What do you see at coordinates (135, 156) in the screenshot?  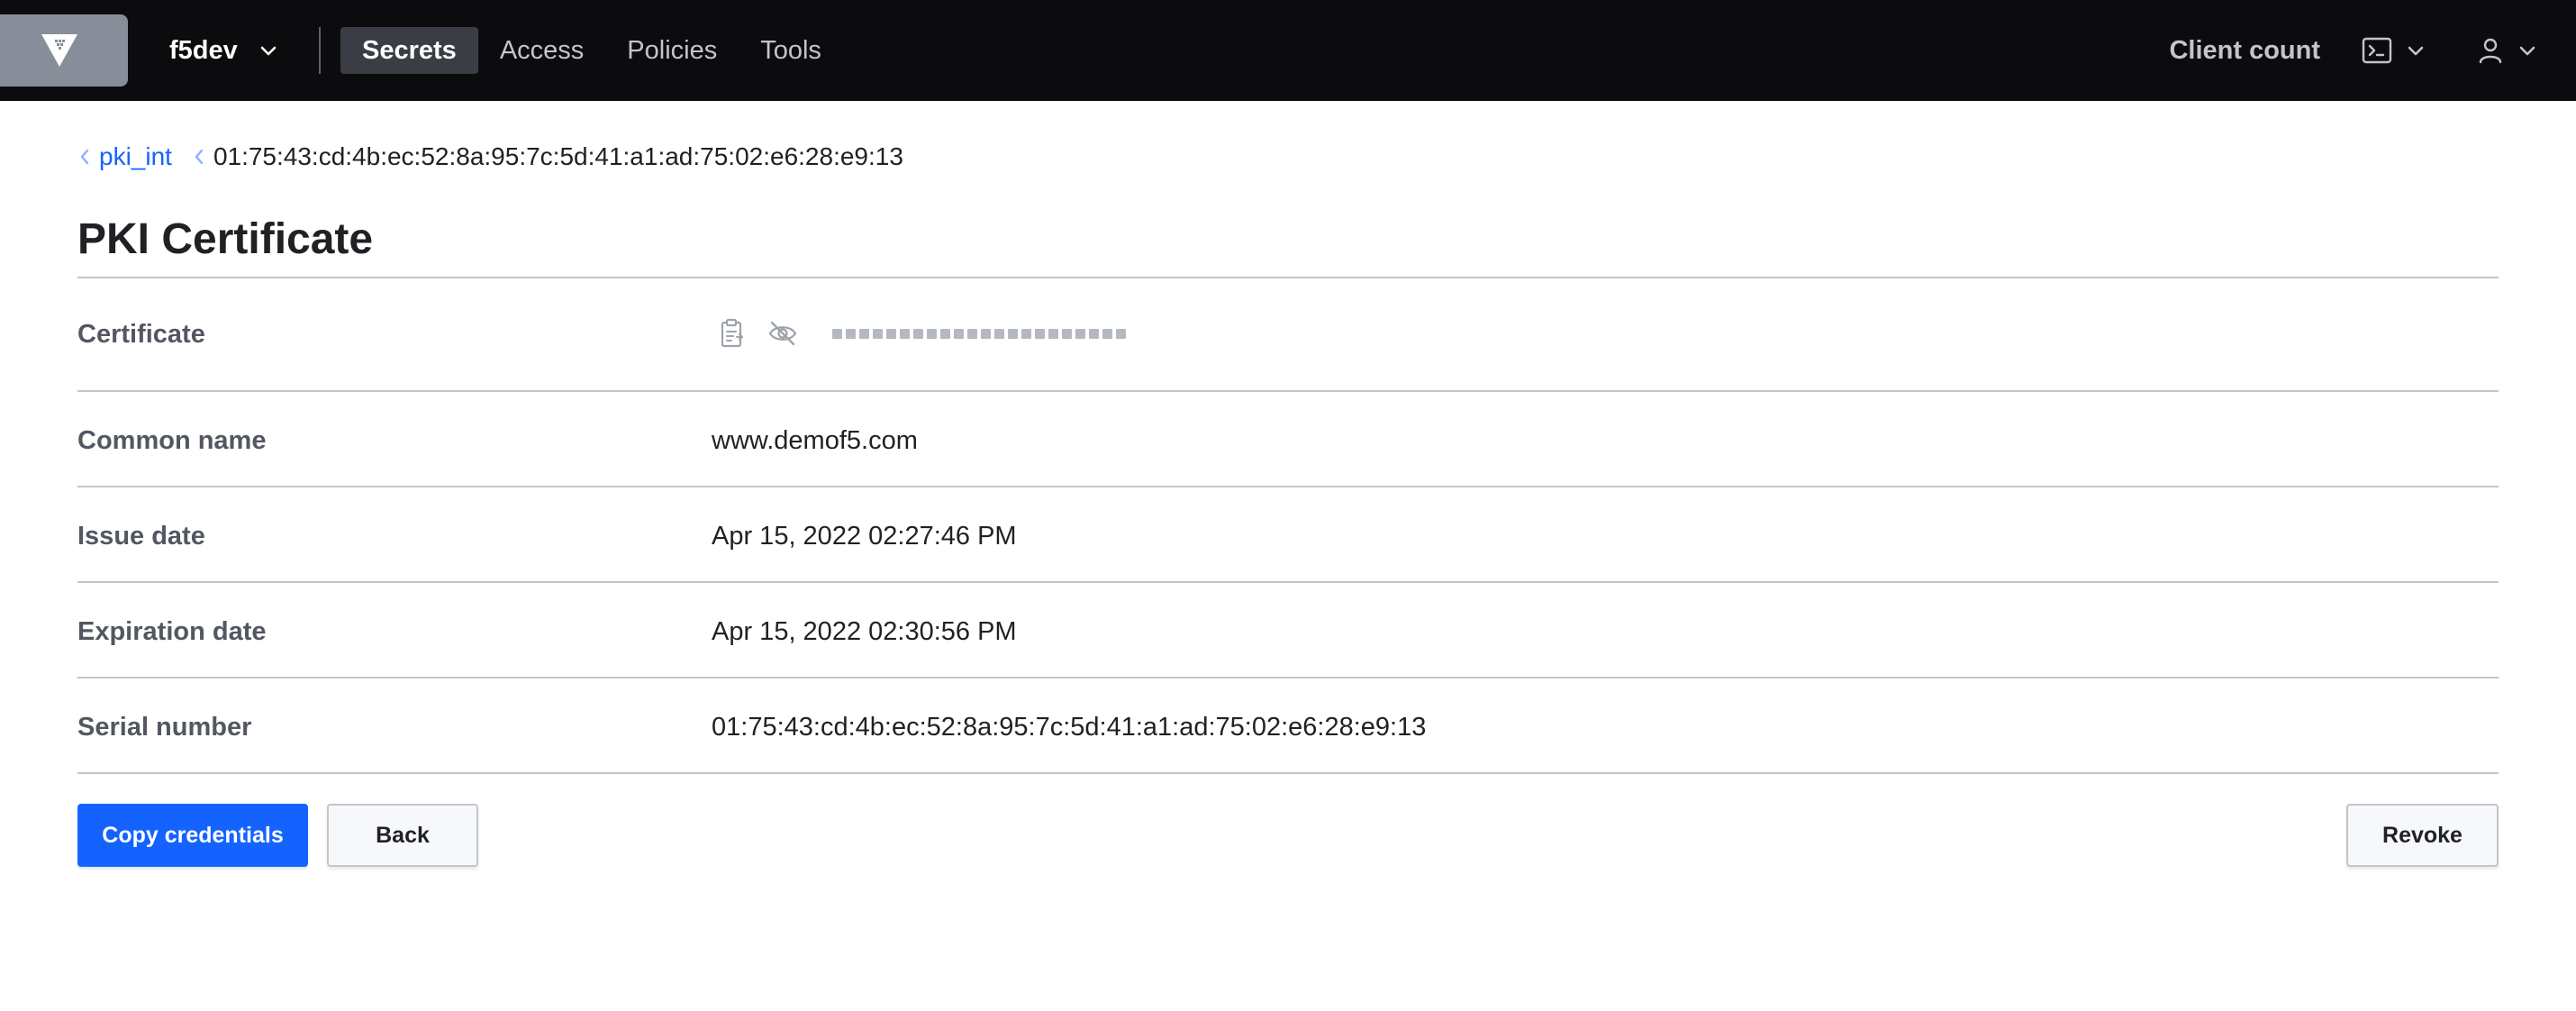 I see `breadcrumb-link-pki-int: pki_int` at bounding box center [135, 156].